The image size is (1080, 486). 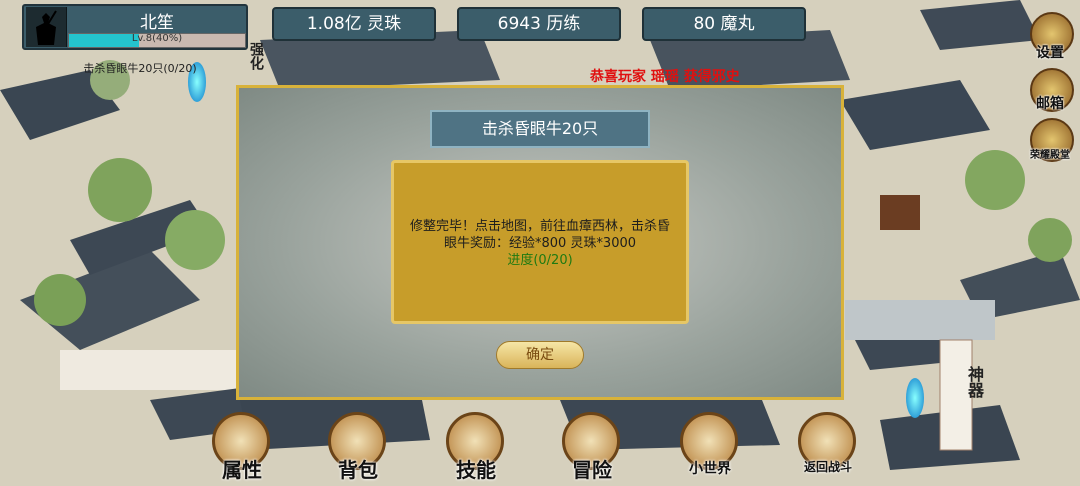 I want to click on nav-skills-button: 技能, so click(x=476, y=448).